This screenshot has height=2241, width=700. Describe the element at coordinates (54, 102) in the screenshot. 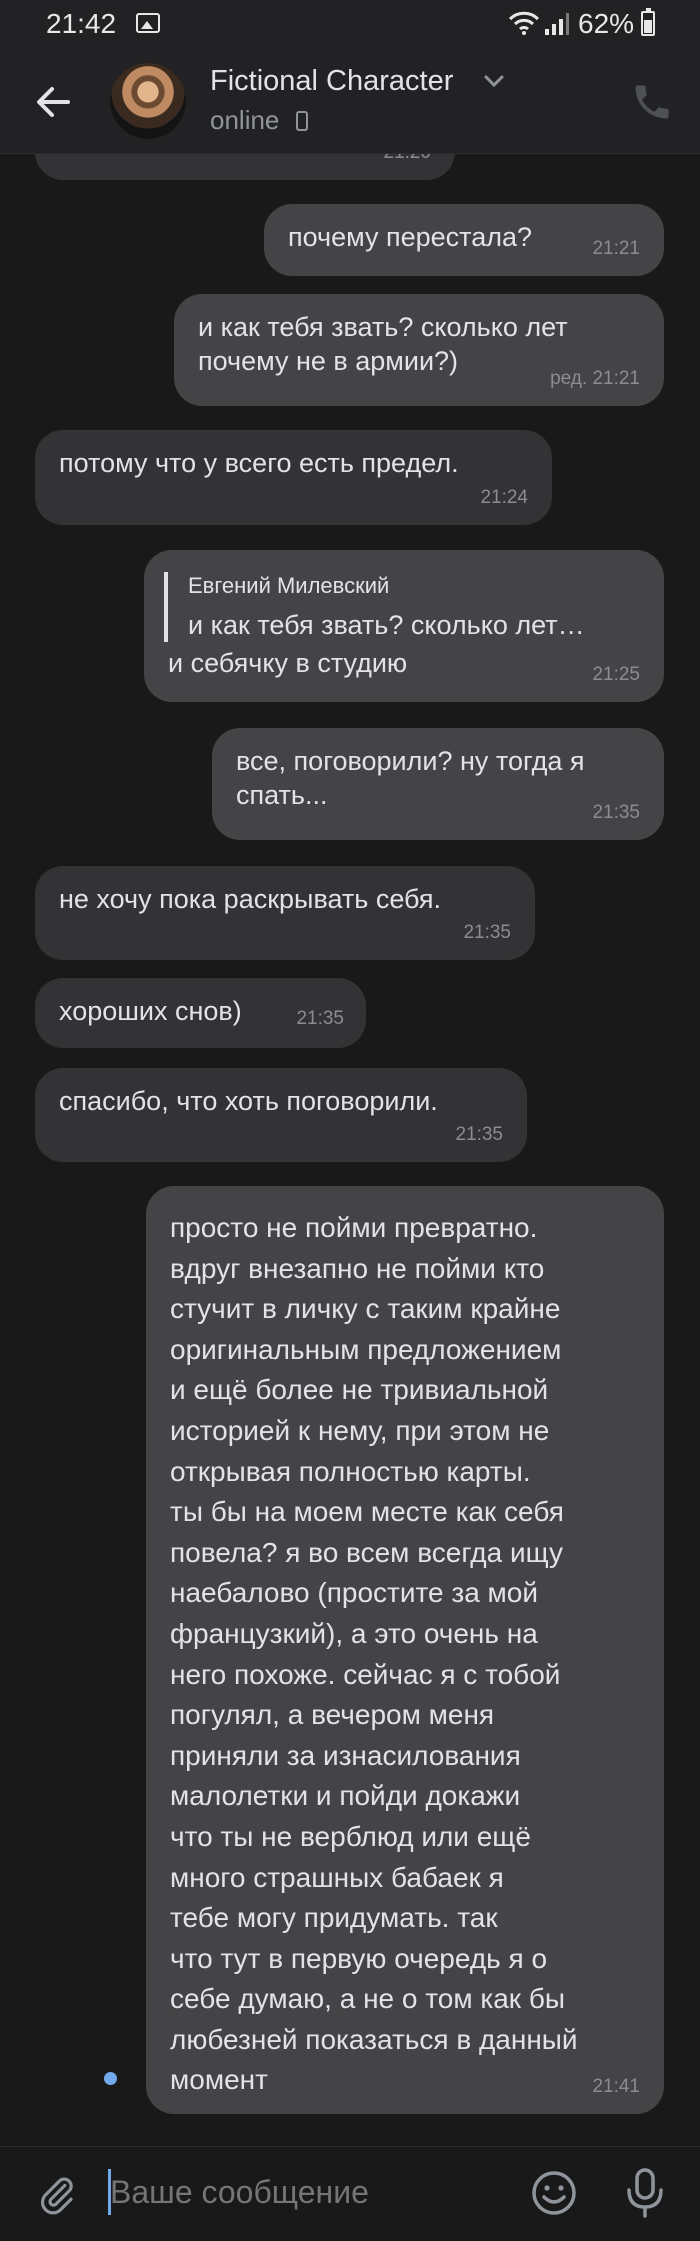

I see `back-arrow-icon` at that location.